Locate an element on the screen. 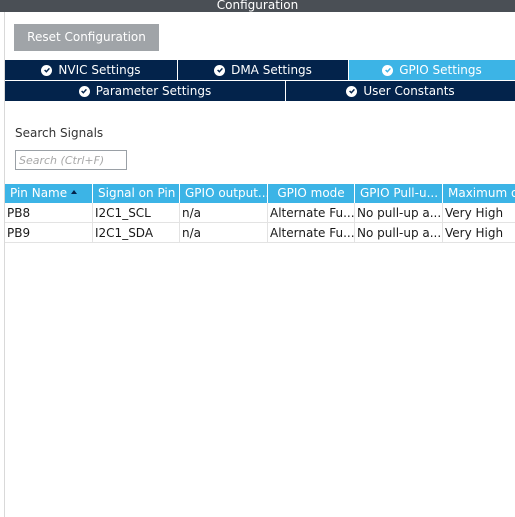  tab-user-constants: User Constants is located at coordinates (400, 91).